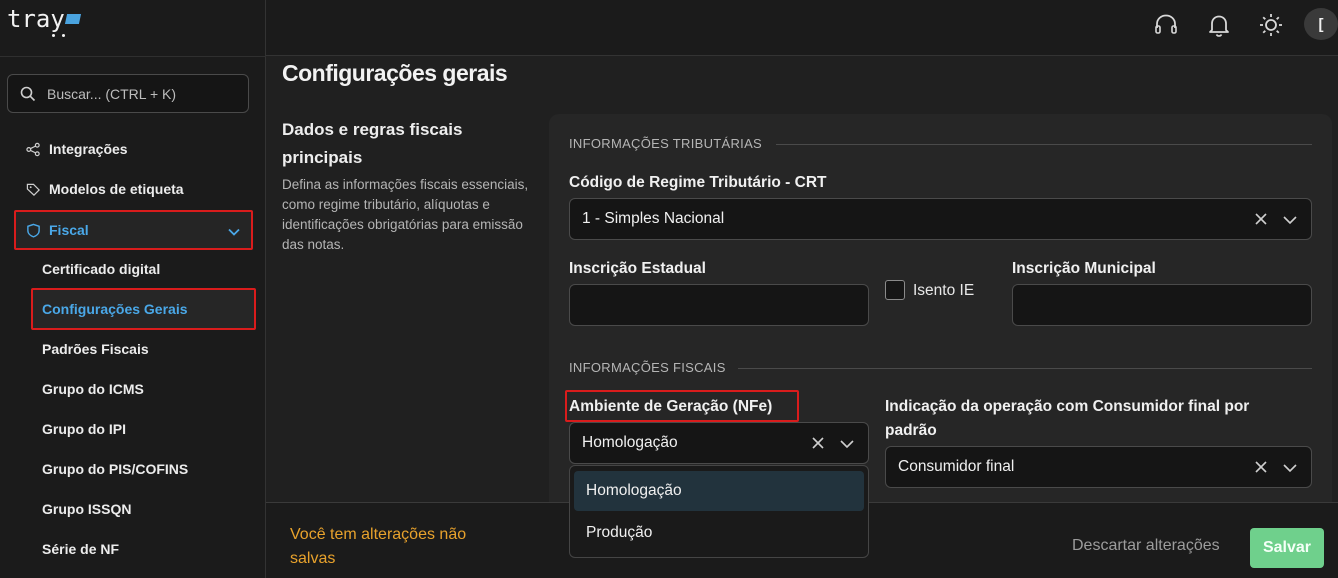  Describe the element at coordinates (1219, 25) in the screenshot. I see `bell-icon` at that location.